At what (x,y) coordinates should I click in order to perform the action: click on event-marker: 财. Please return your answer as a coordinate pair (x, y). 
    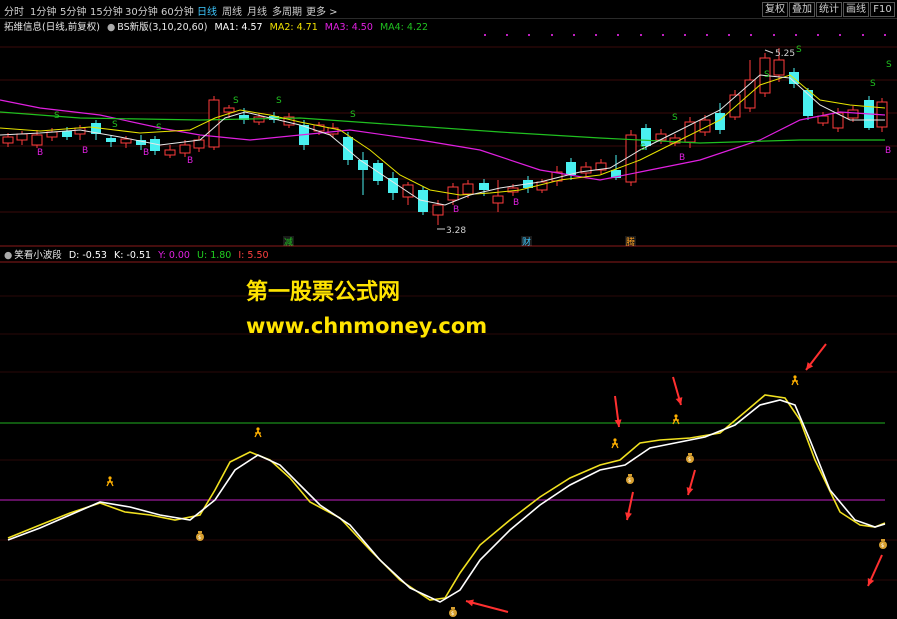
    Looking at the image, I should click on (526, 242).